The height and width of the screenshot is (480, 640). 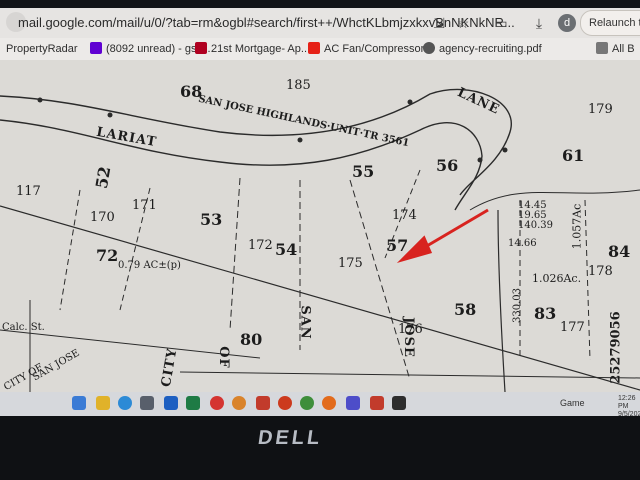 I want to click on share-icon: ⇲, so click(x=439, y=23).